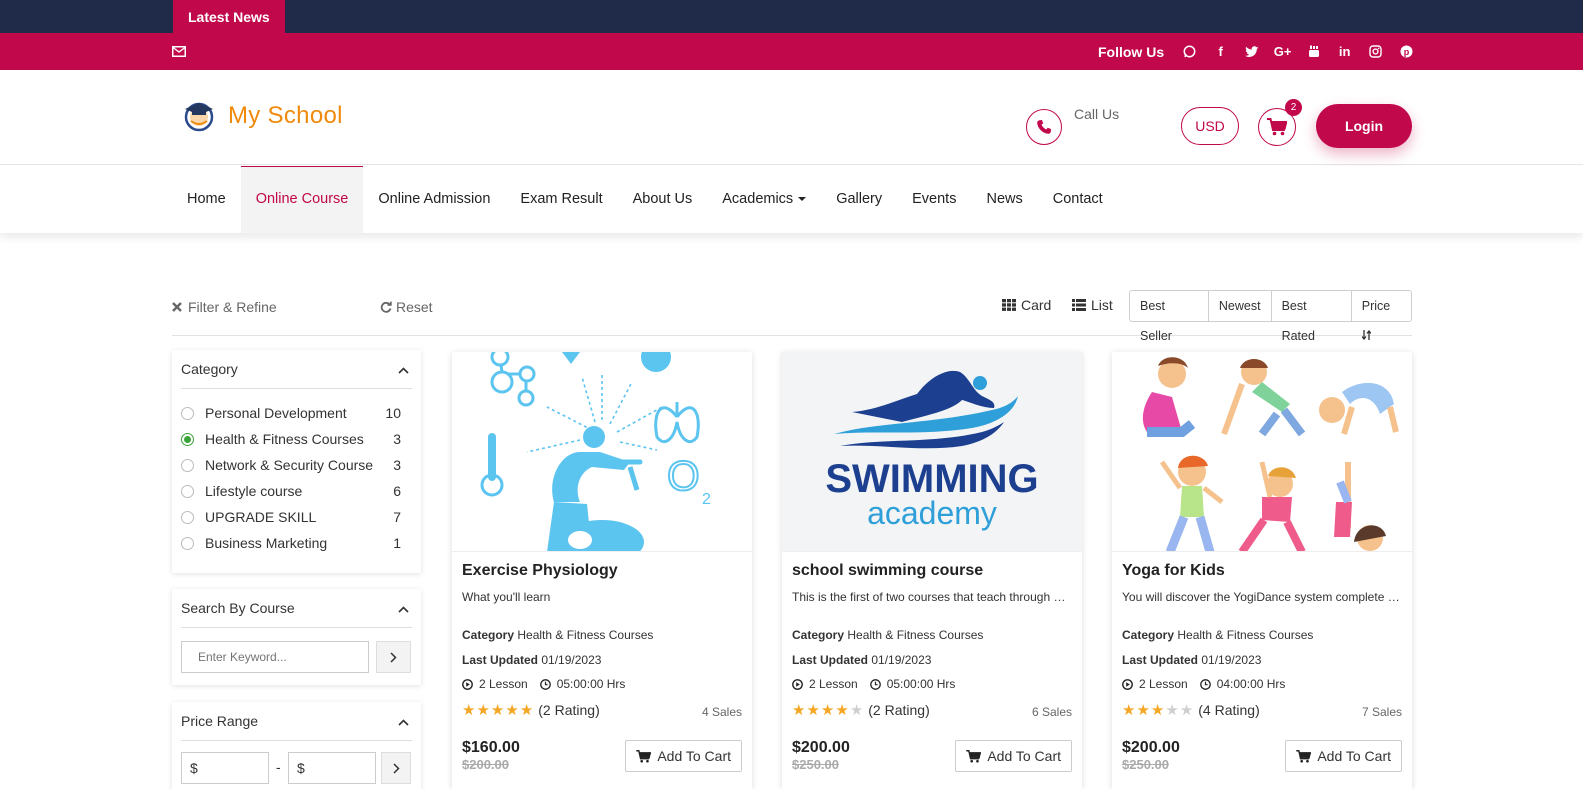 This screenshot has width=1583, height=789. Describe the element at coordinates (1313, 51) in the screenshot. I see `youtube-icon` at that location.